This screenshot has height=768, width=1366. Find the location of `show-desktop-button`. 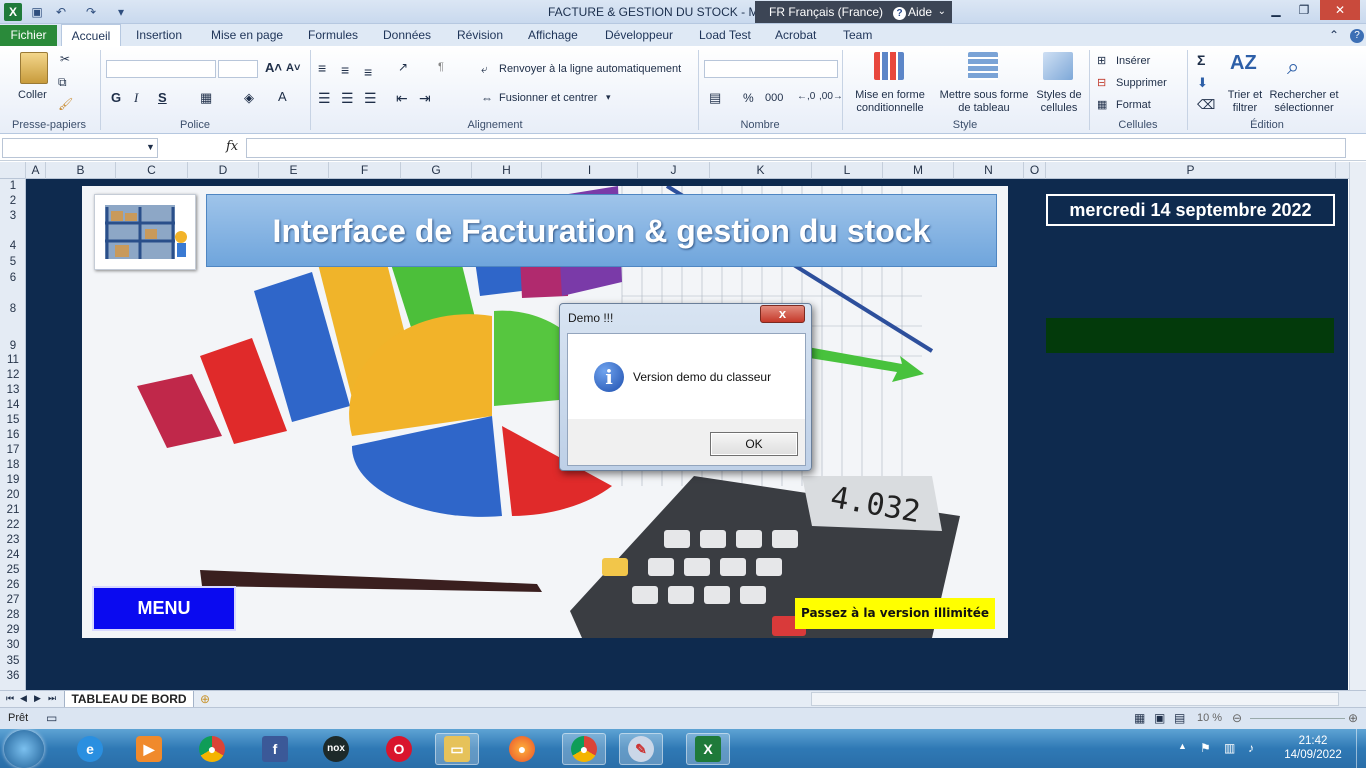

show-desktop-button is located at coordinates (1361, 748).